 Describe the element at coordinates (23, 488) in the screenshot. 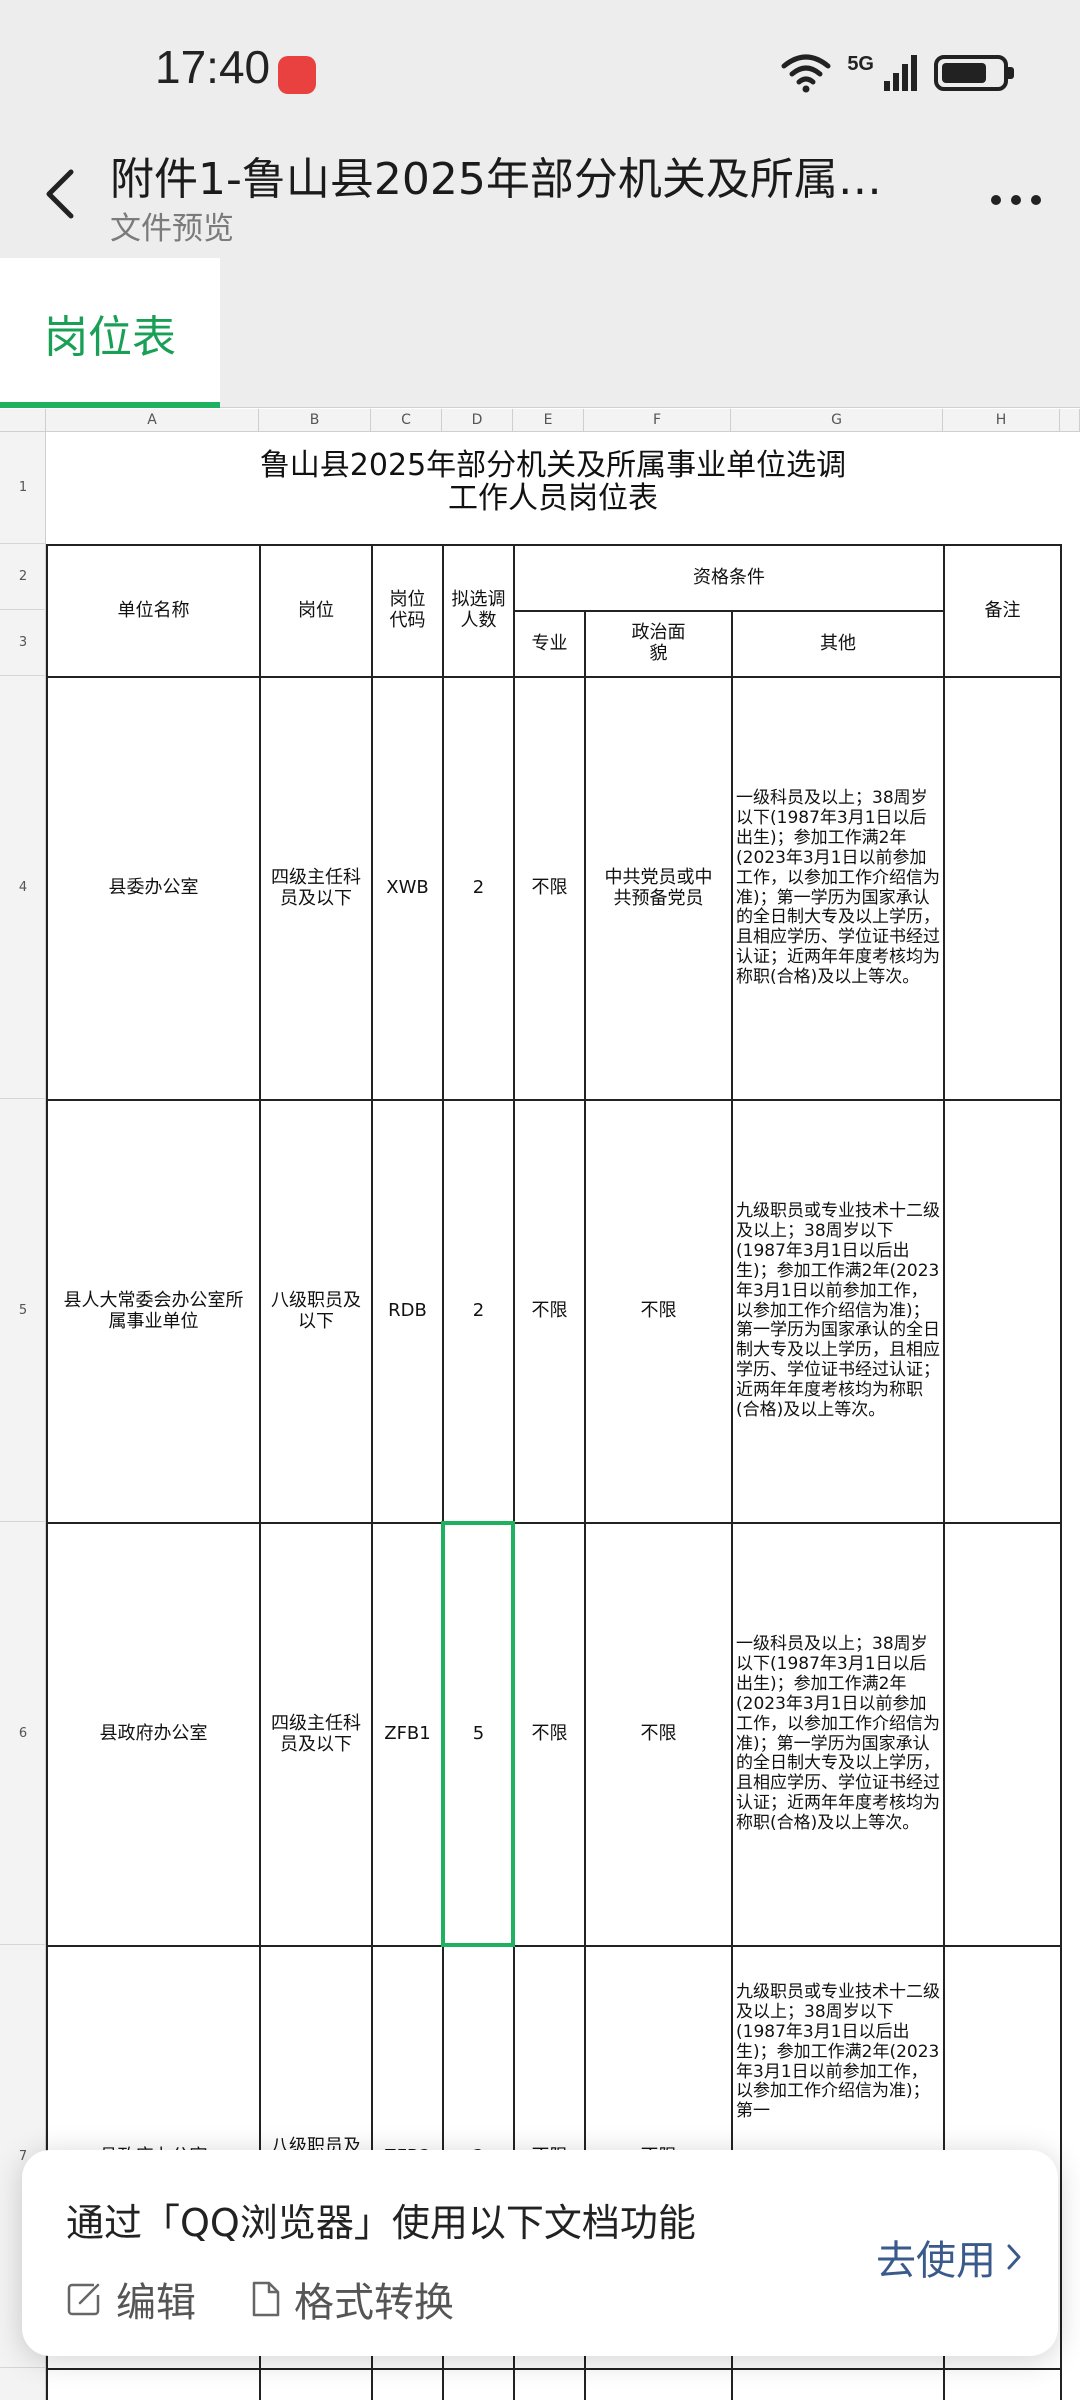

I see `row-header: 1` at that location.